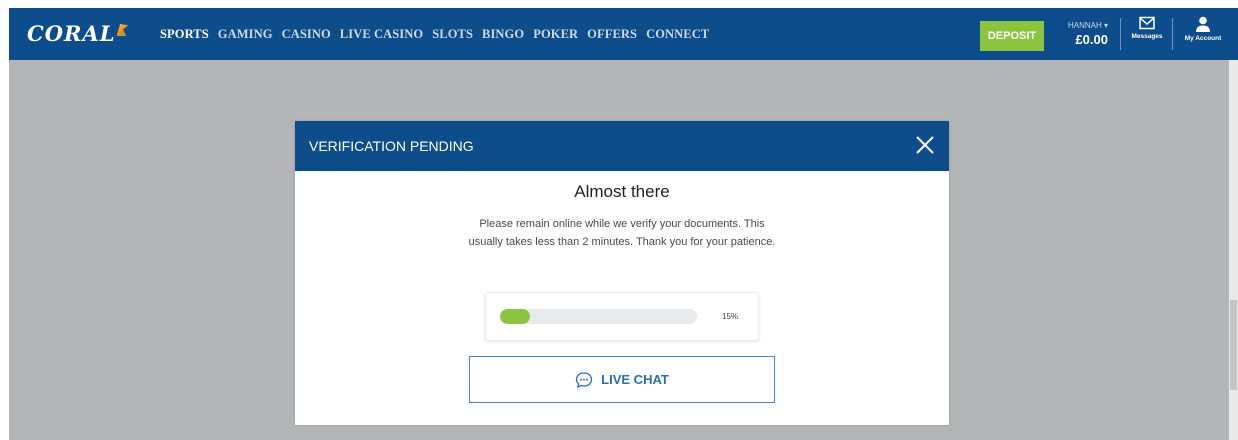 The width and height of the screenshot is (1238, 440). Describe the element at coordinates (1087, 25) in the screenshot. I see `user-name: HANNAH ▾` at that location.